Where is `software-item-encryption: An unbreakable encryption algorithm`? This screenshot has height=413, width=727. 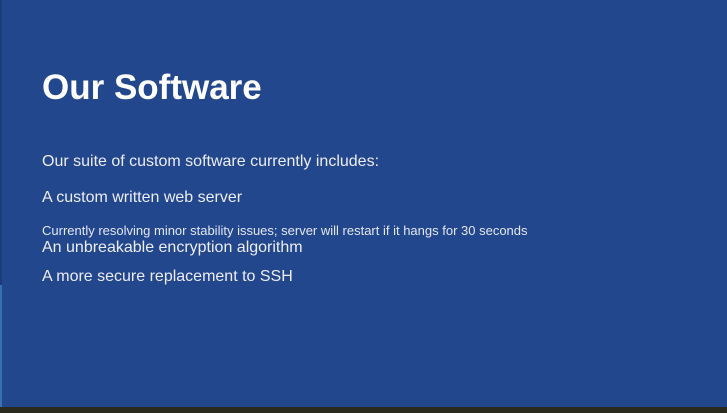 software-item-encryption: An unbreakable encryption algorithm is located at coordinates (172, 247).